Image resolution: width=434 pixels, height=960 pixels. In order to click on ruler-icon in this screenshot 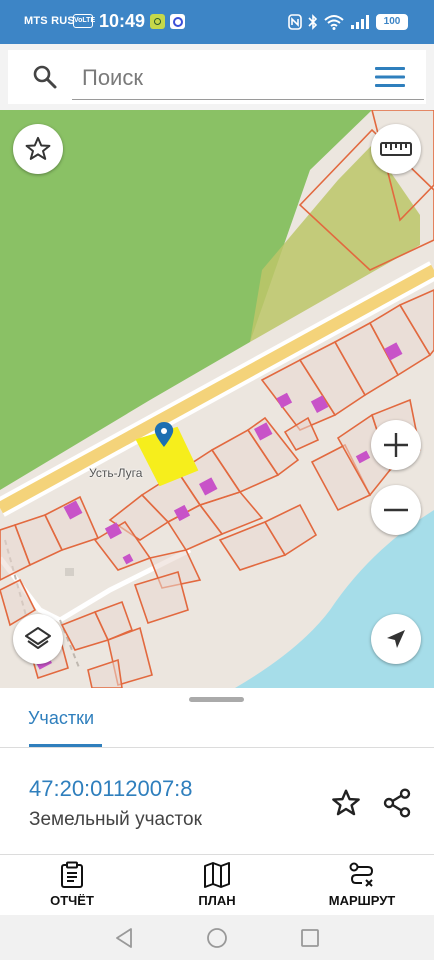, I will do `click(396, 149)`.